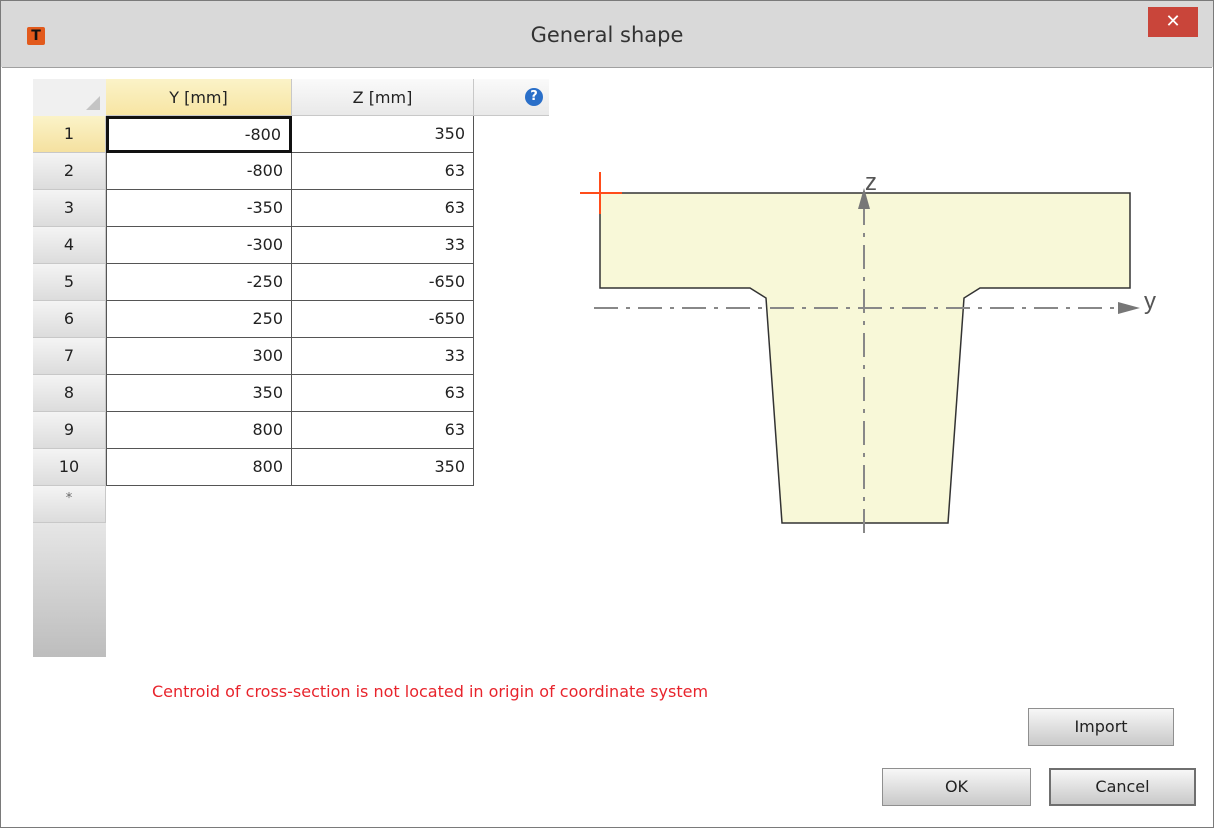 This screenshot has height=828, width=1214. Describe the element at coordinates (534, 97) in the screenshot. I see `help-icon: ?` at that location.